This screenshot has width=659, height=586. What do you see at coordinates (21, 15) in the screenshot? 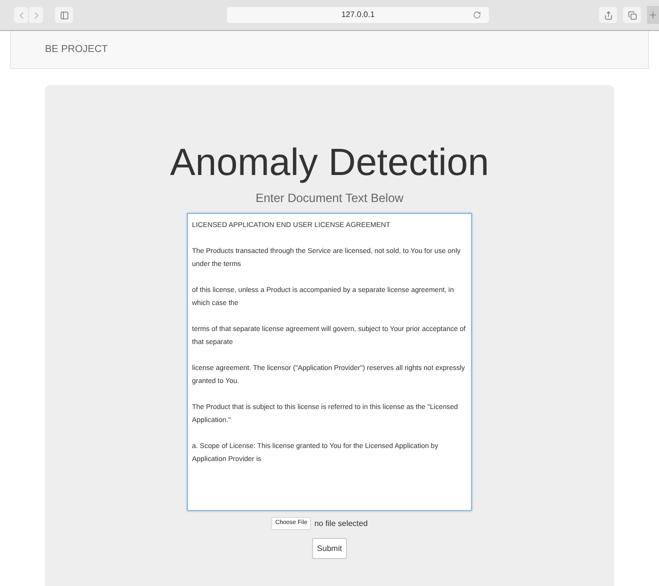
I see `back-button` at bounding box center [21, 15].